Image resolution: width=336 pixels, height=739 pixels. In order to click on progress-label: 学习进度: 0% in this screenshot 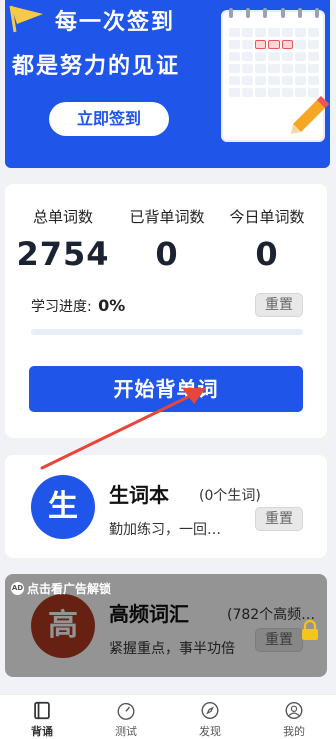, I will do `click(78, 306)`.